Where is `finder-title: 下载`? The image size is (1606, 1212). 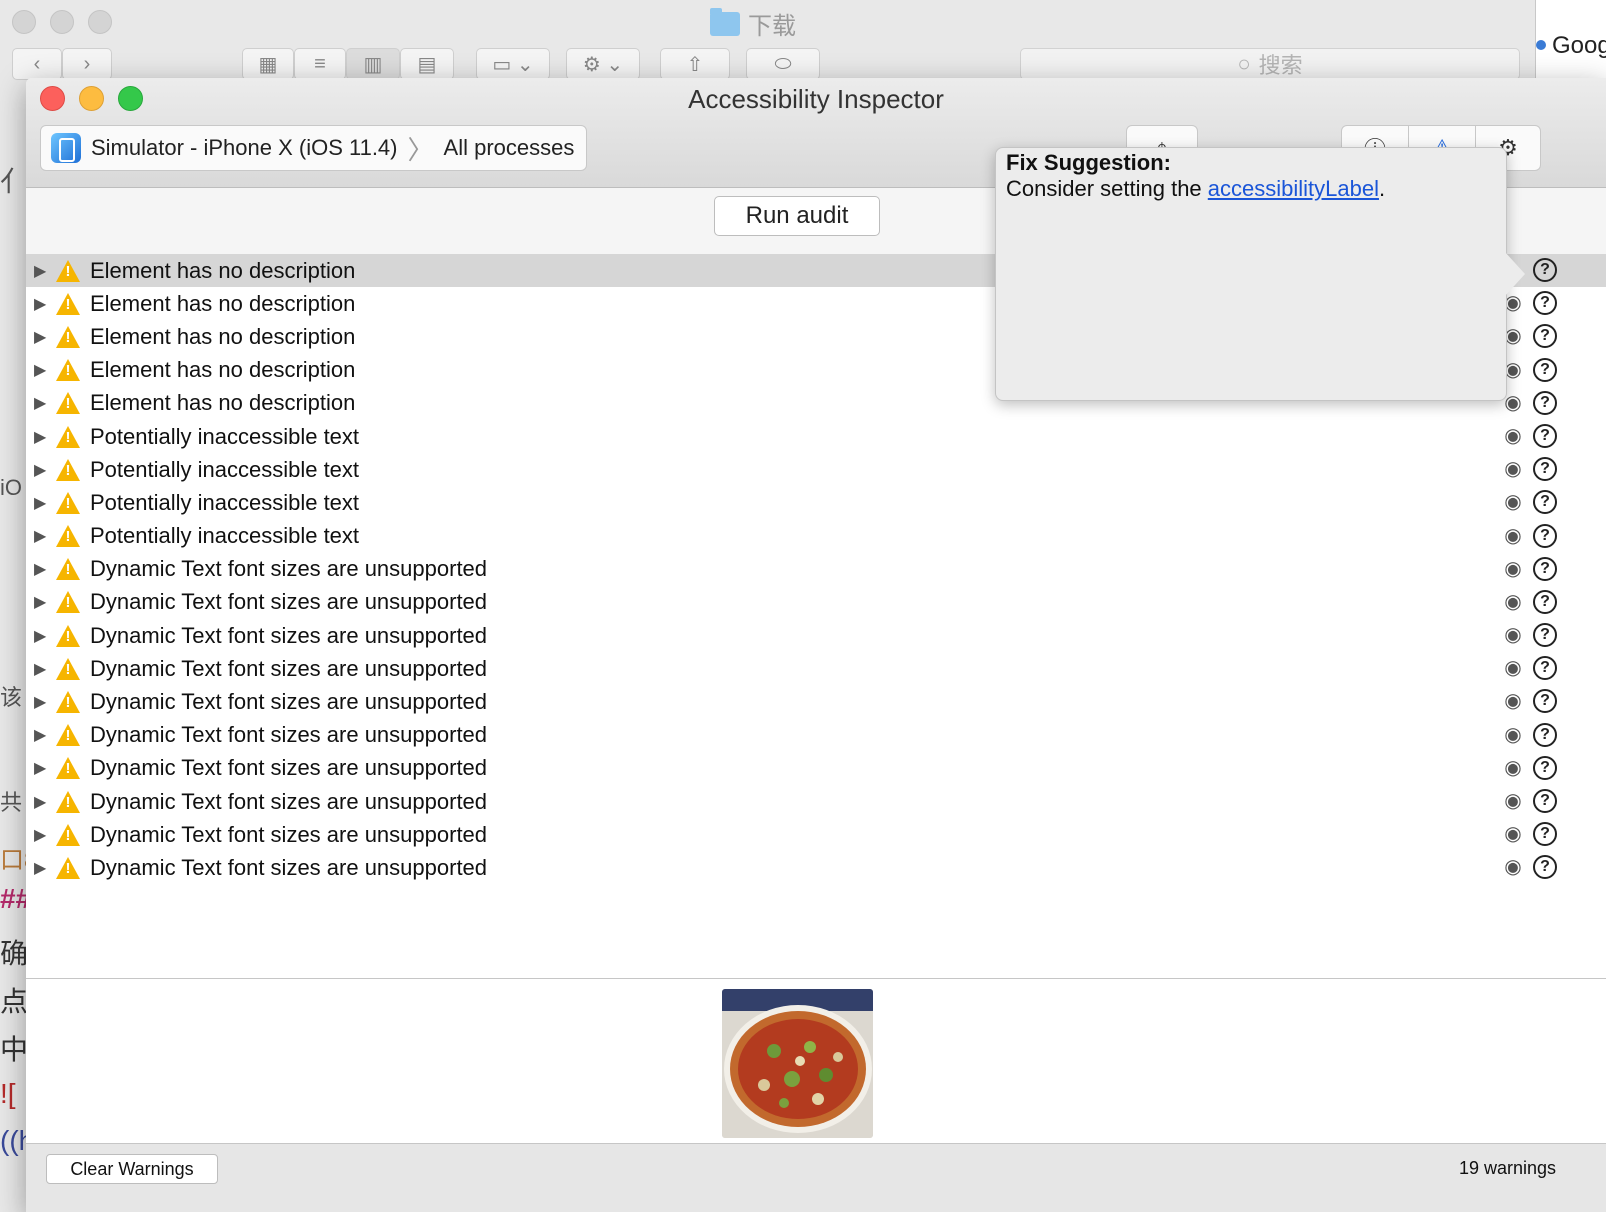 finder-title: 下载 is located at coordinates (753, 23).